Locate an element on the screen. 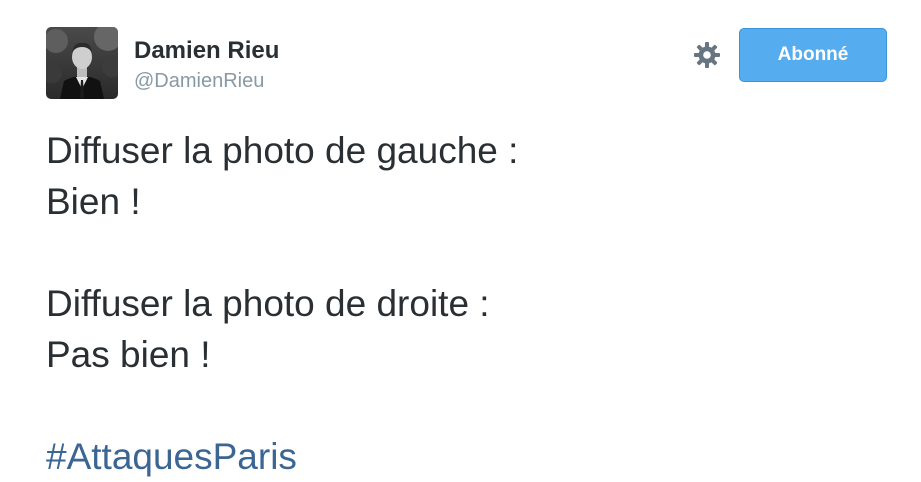  hashtag-link: #AttaquesParis is located at coordinates (171, 456).